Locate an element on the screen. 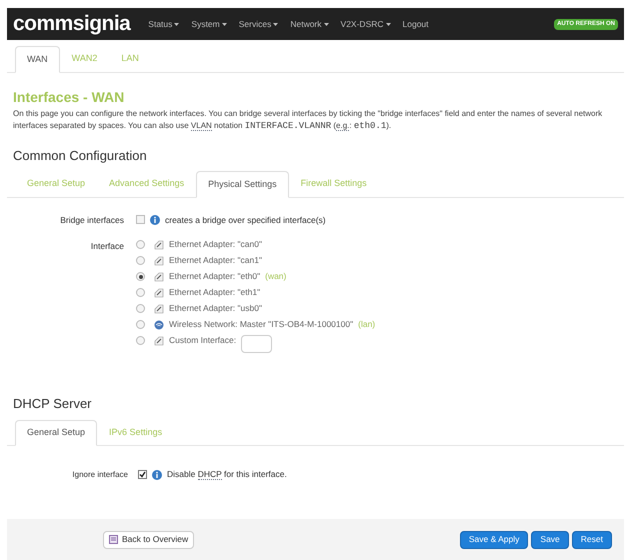 The image size is (631, 560). tab: General Setup is located at coordinates (56, 433).